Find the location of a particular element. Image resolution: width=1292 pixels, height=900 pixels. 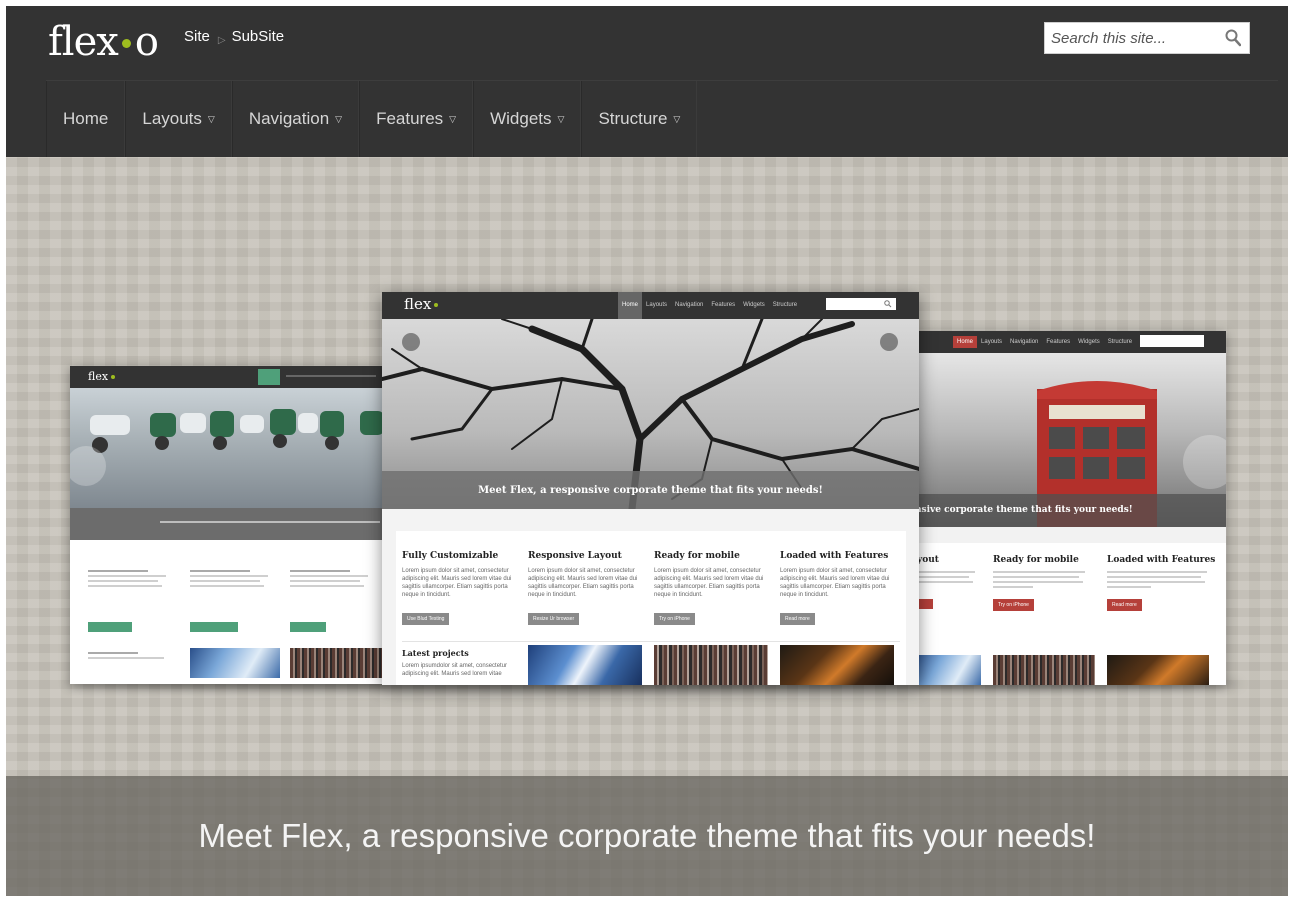

breadcrumb: Site ▷ SubSite is located at coordinates (234, 37).